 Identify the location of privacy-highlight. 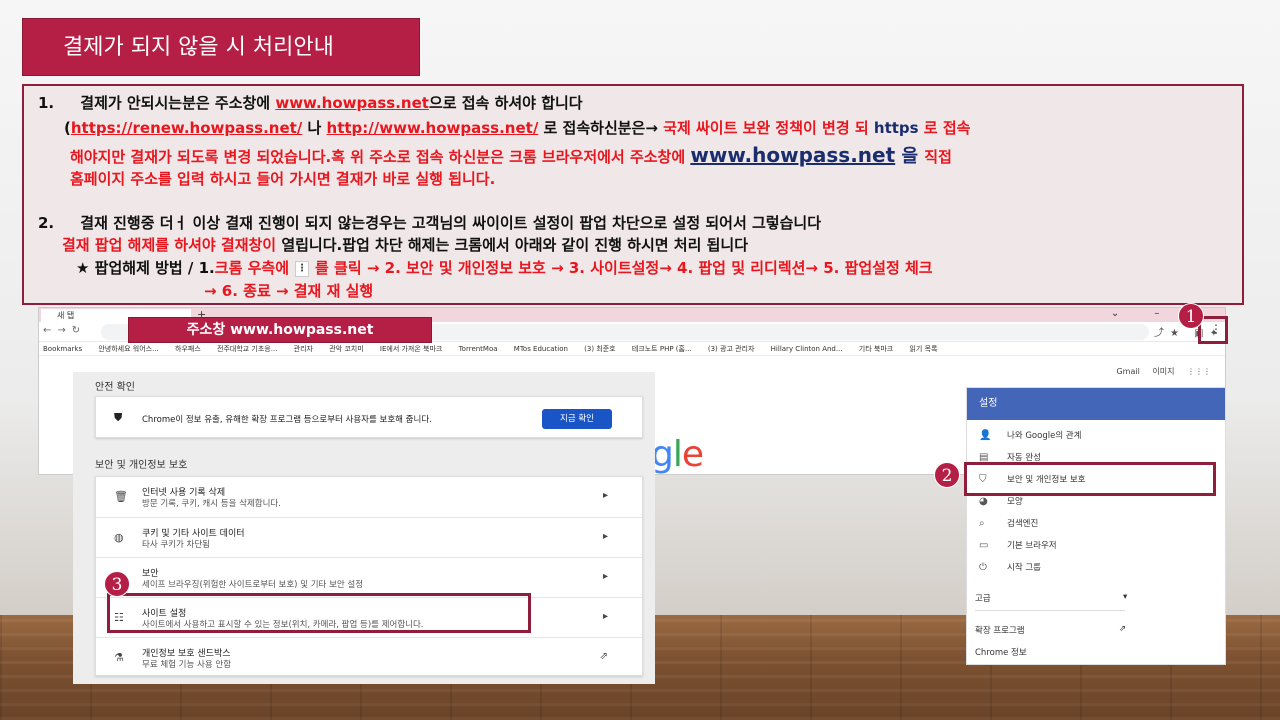
(1090, 479).